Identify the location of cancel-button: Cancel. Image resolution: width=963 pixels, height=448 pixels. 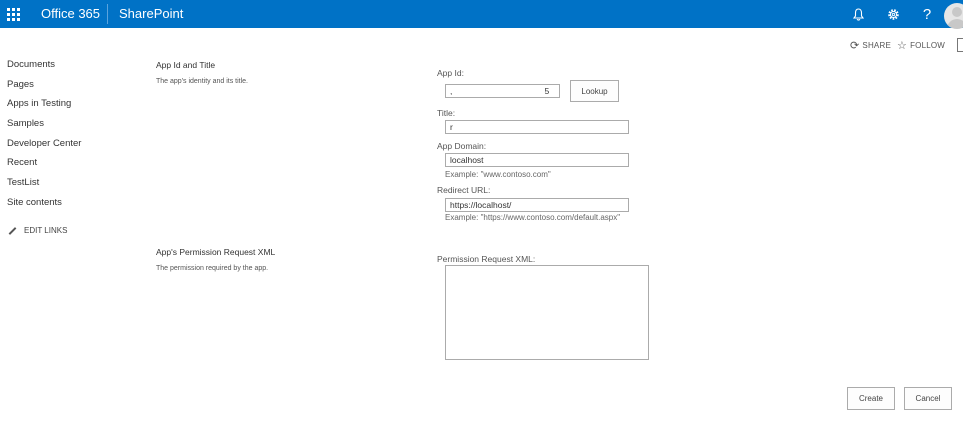
(928, 398).